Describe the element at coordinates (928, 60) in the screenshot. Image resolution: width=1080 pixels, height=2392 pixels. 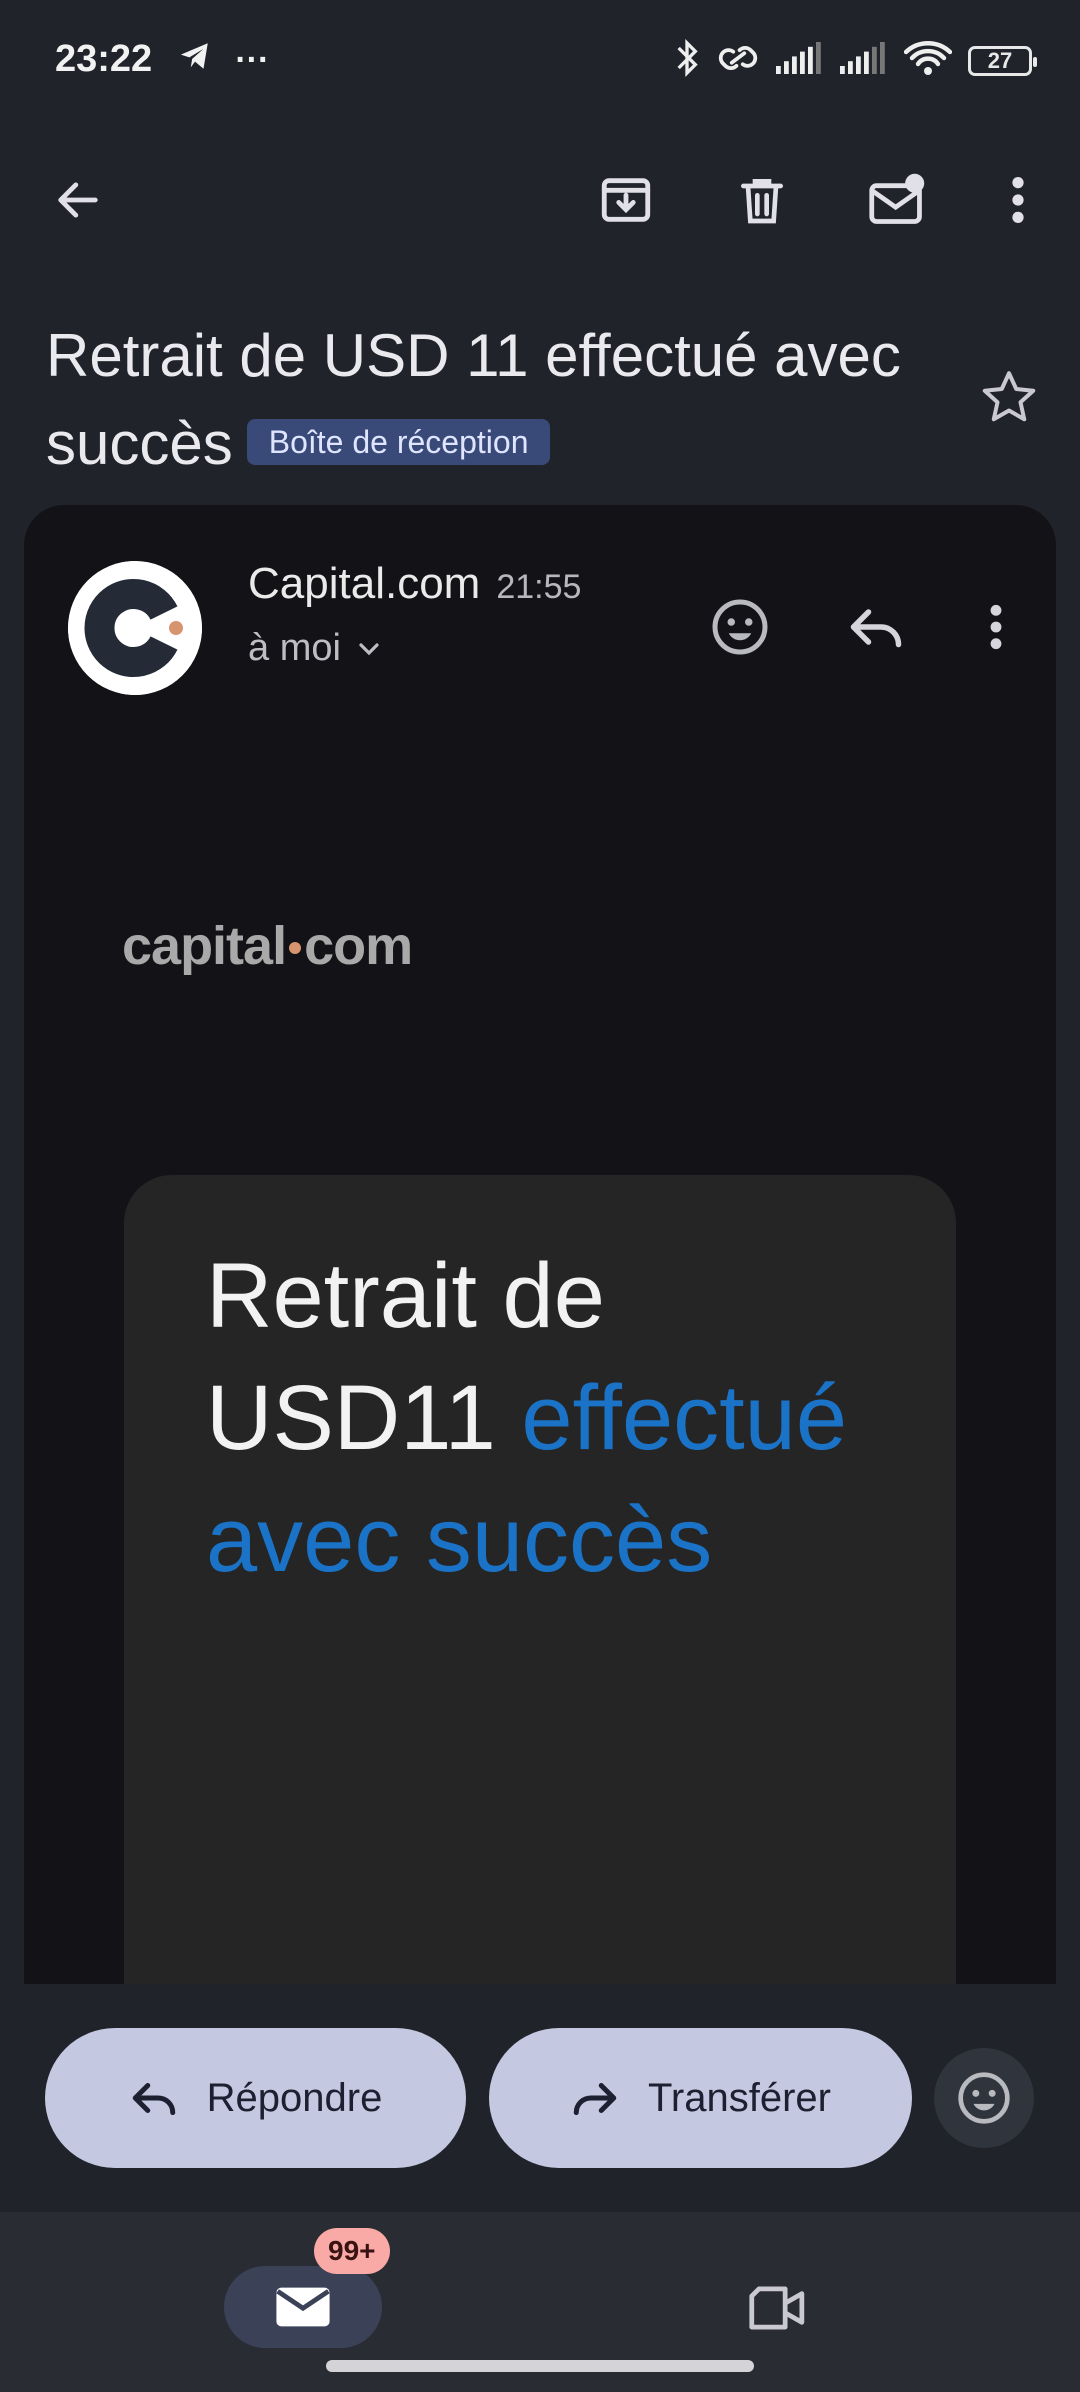
I see `wifi-icon` at that location.